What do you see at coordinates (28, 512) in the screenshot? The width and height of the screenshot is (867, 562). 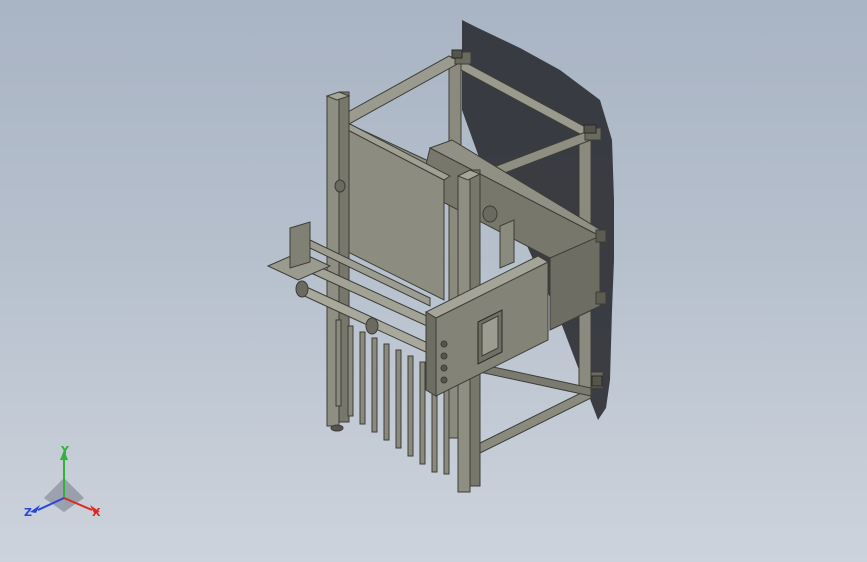 I see `z-axis-label: Z` at bounding box center [28, 512].